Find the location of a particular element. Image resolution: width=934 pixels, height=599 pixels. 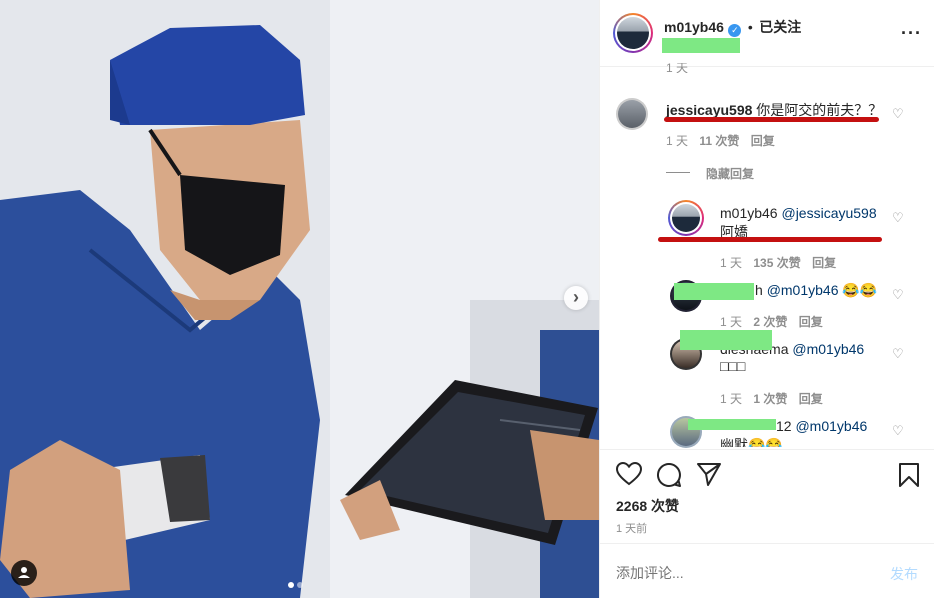

reply-username: m01yb46 is located at coordinates (749, 213).